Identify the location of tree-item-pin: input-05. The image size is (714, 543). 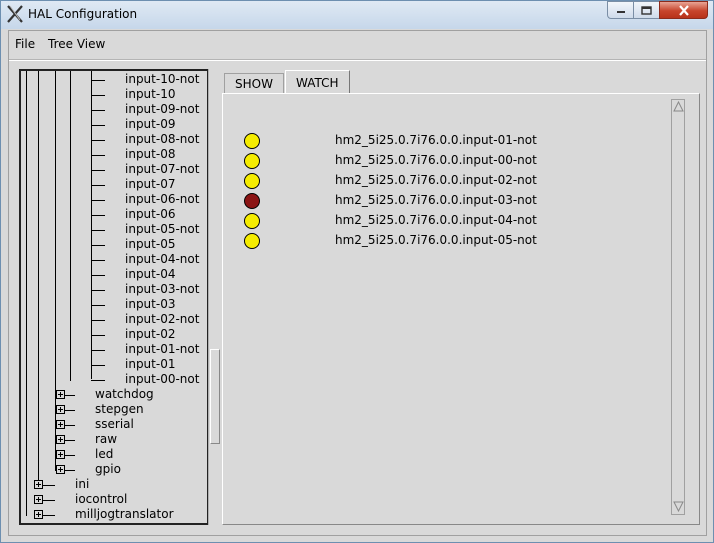
(150, 244).